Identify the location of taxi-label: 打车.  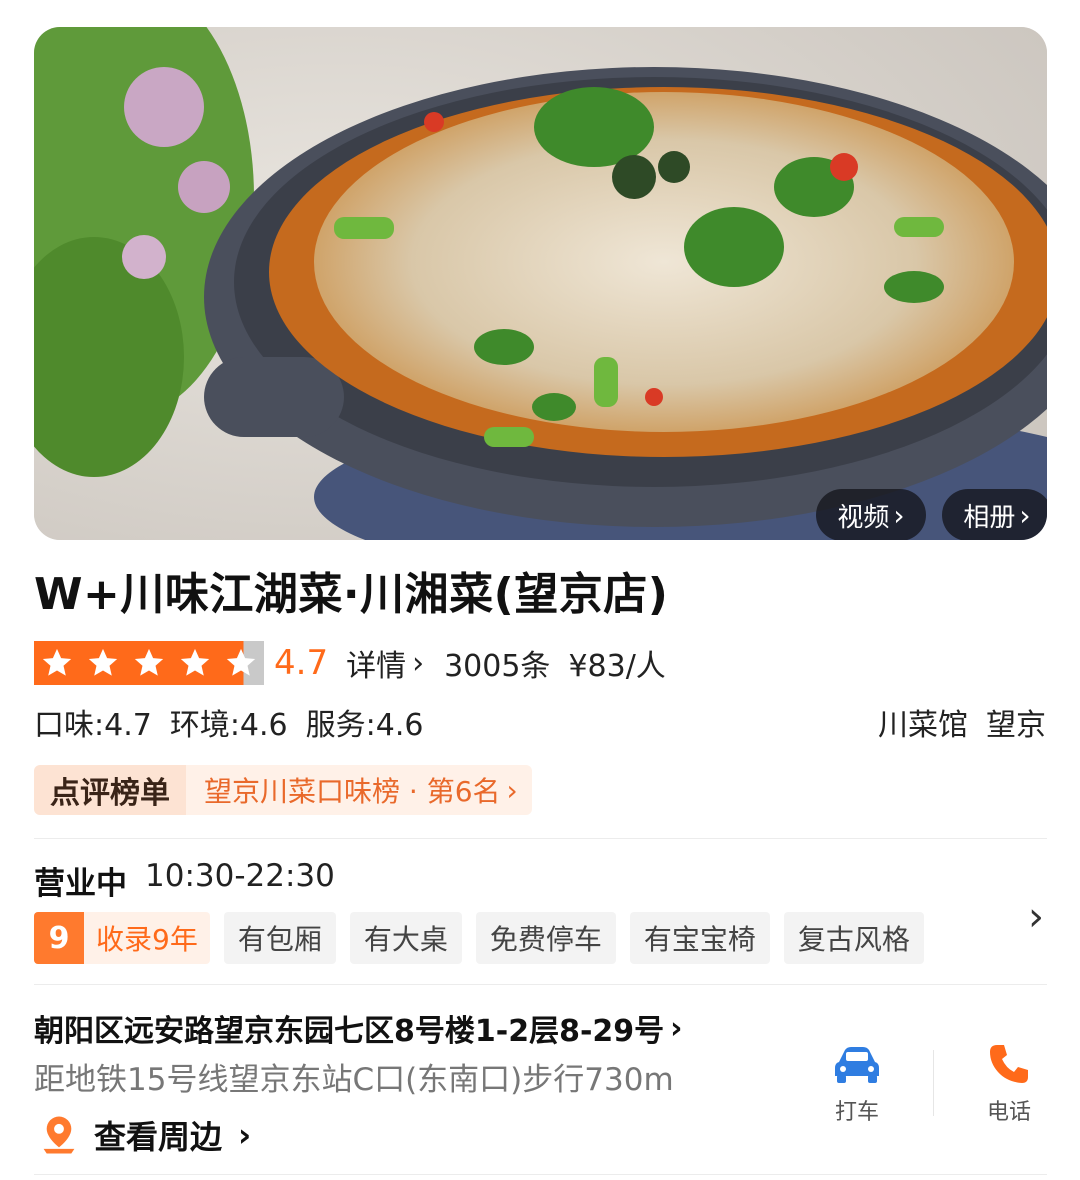
(856, 1112).